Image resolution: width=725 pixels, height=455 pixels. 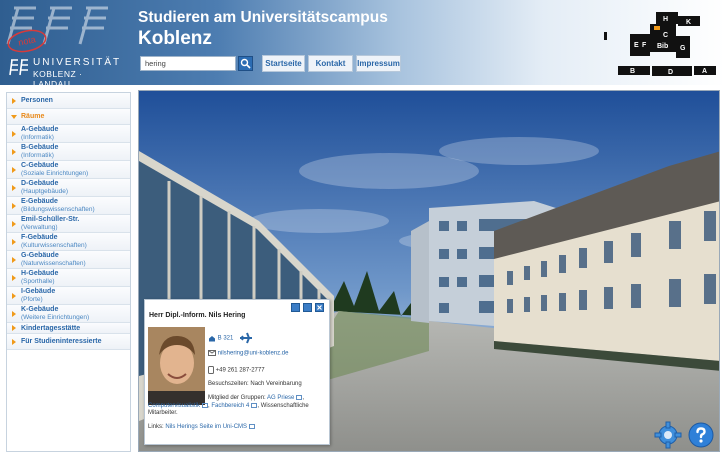 What do you see at coordinates (68, 134) in the screenshot?
I see `sidebar-item-a-gebaeude: A-Gebäude (Informatik)` at bounding box center [68, 134].